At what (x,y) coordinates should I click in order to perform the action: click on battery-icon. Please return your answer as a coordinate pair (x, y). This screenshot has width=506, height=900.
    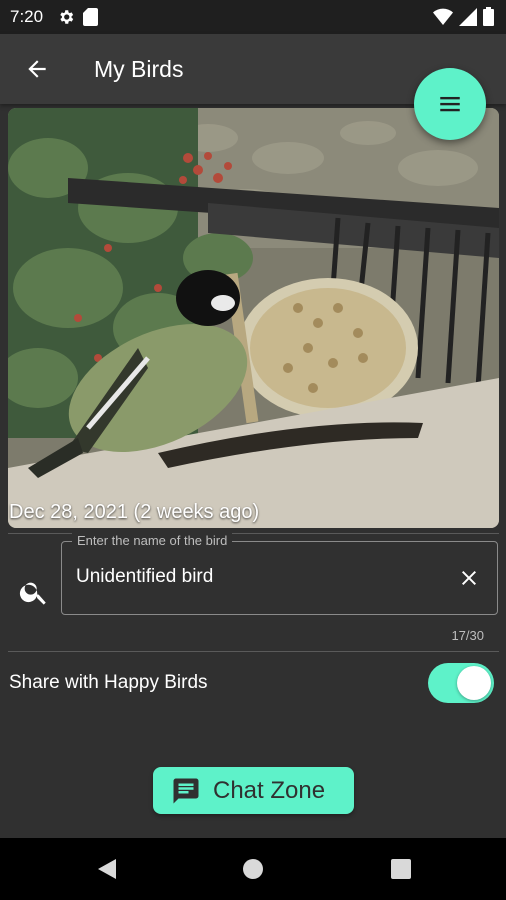
    Looking at the image, I should click on (488, 16).